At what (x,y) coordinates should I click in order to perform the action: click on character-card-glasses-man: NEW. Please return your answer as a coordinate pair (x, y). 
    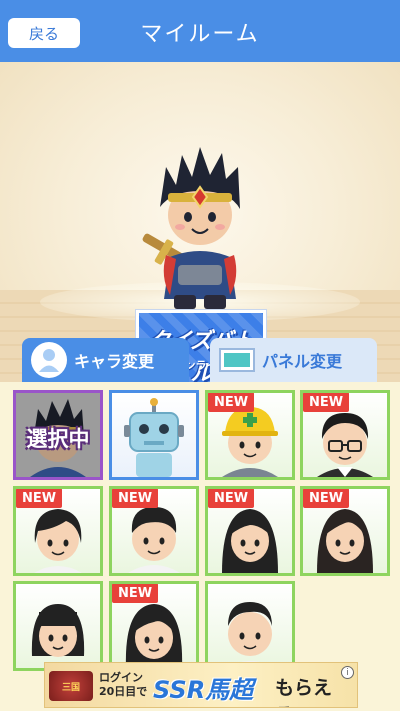
    Looking at the image, I should click on (345, 435).